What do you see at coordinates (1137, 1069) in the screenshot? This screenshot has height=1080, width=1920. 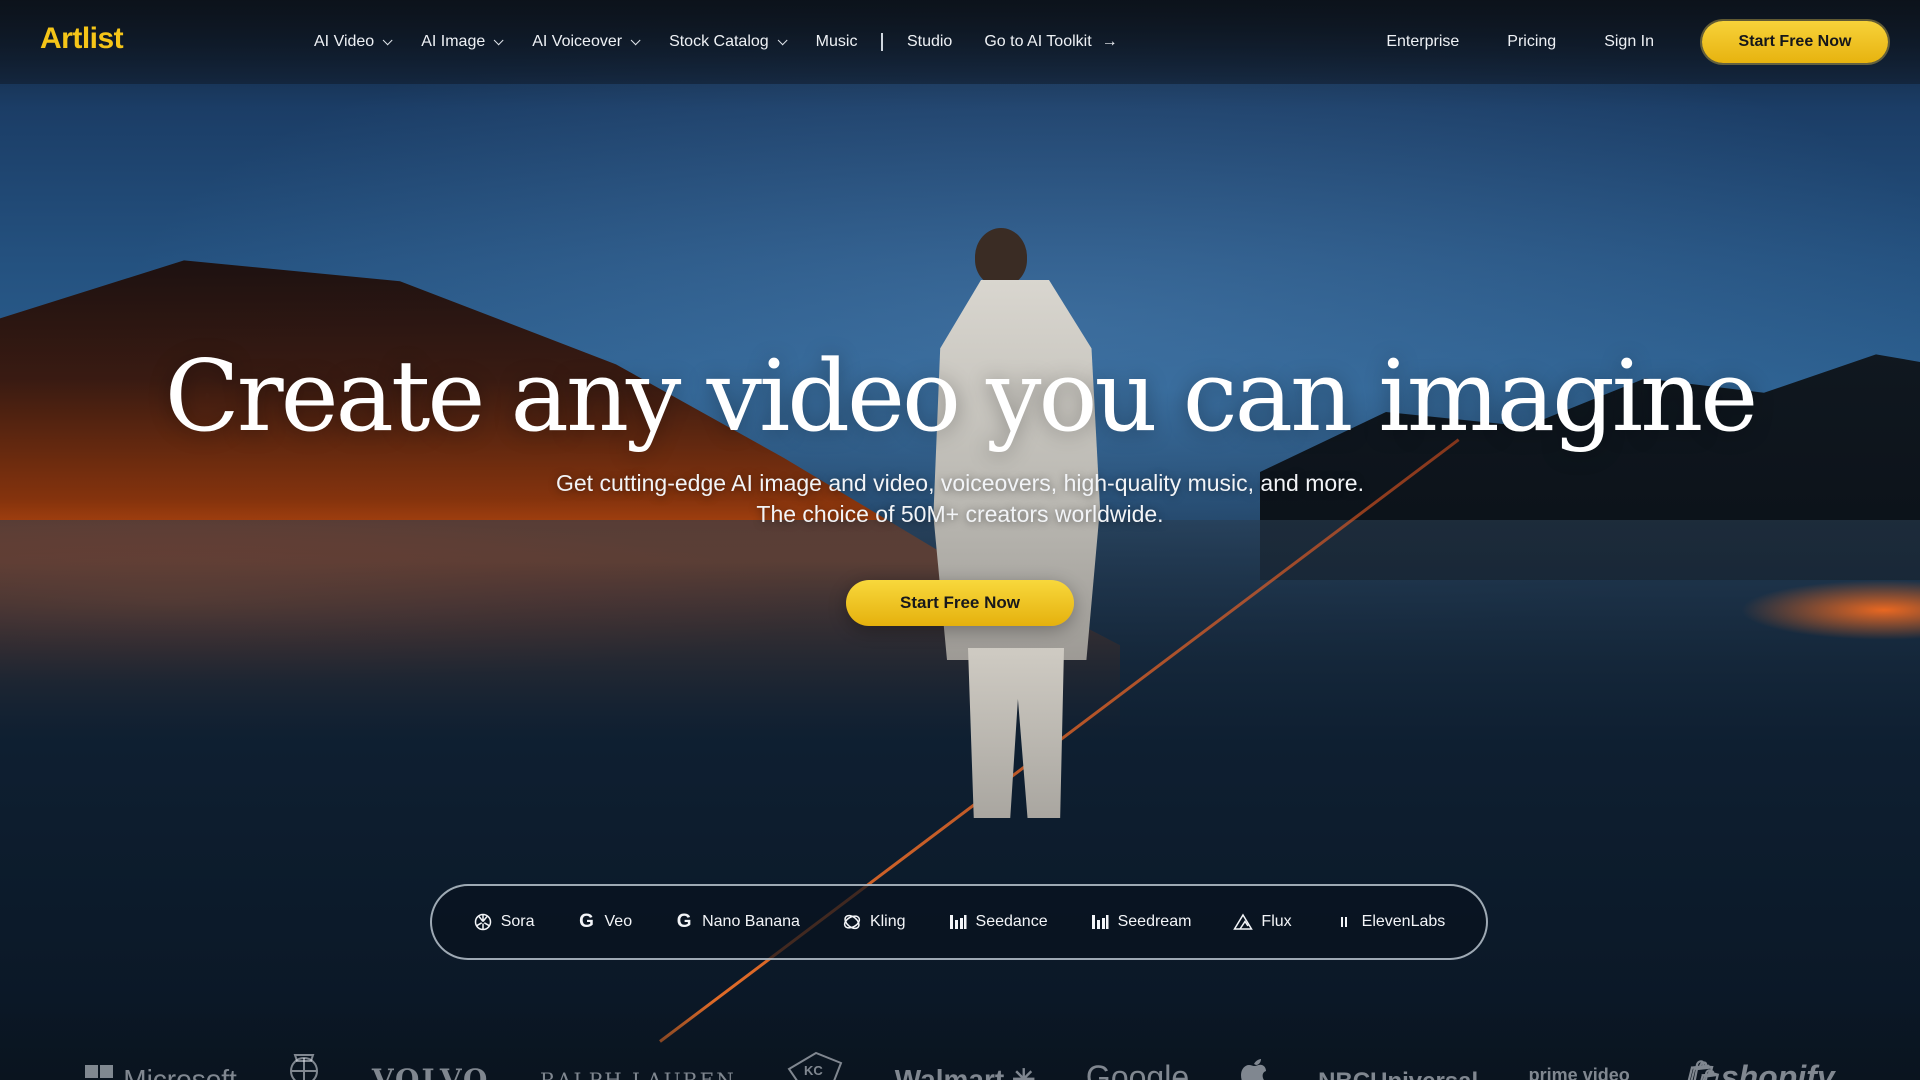 I see `google-logo: Google` at bounding box center [1137, 1069].